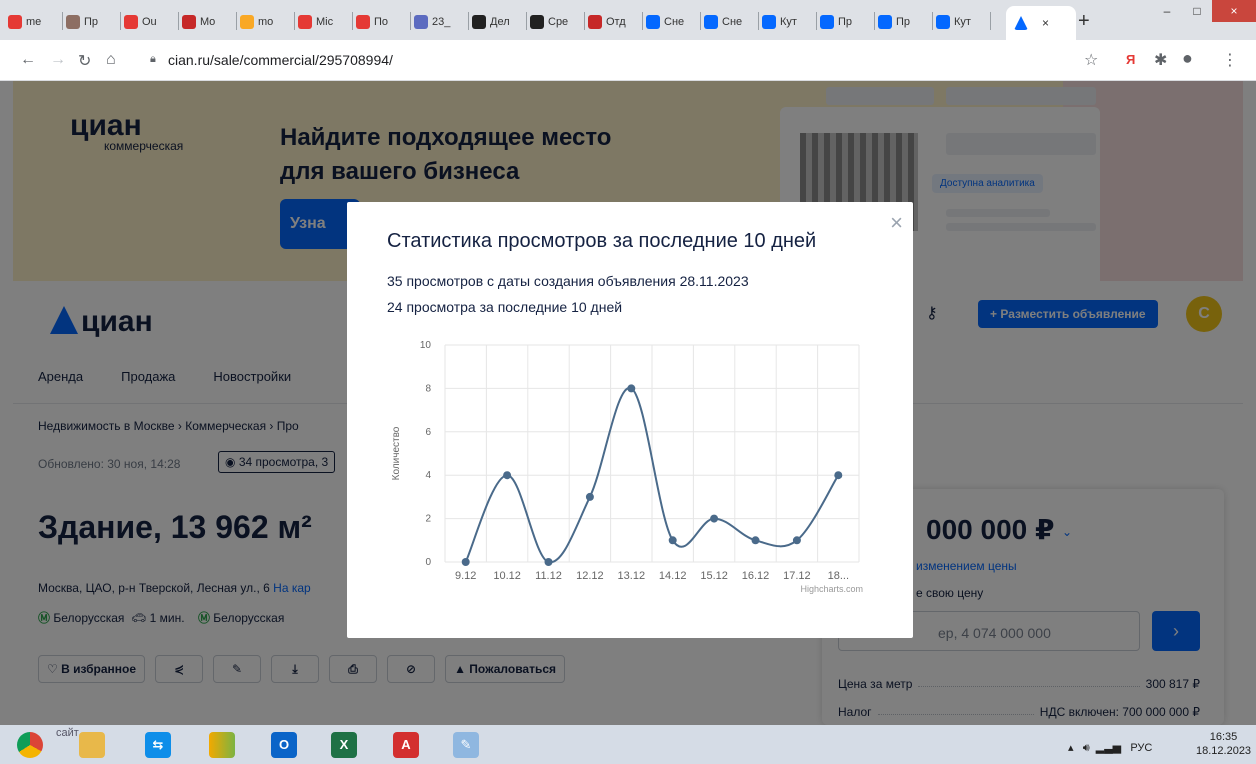  I want to click on browser-tab: Mo, so click(207, 22).